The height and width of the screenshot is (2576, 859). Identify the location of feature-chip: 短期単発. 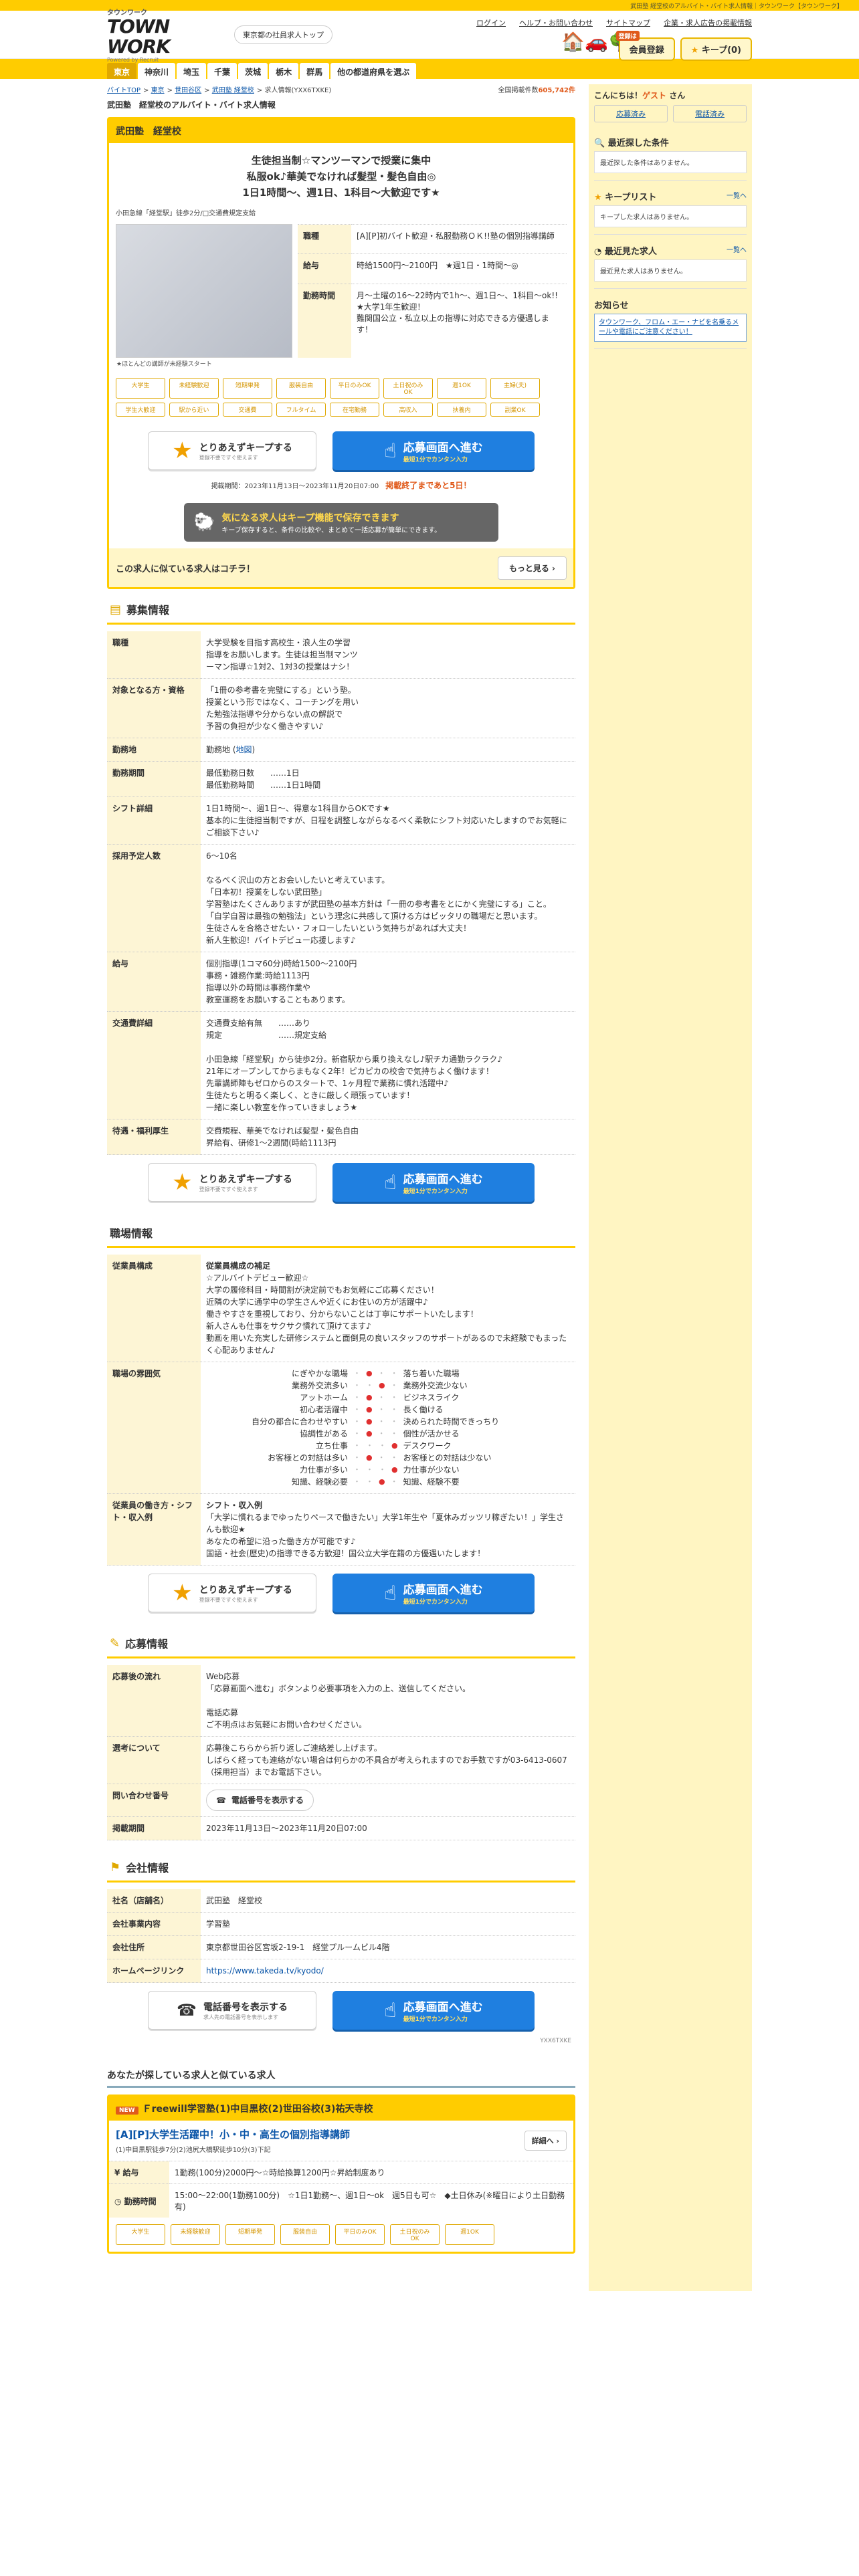
(248, 388).